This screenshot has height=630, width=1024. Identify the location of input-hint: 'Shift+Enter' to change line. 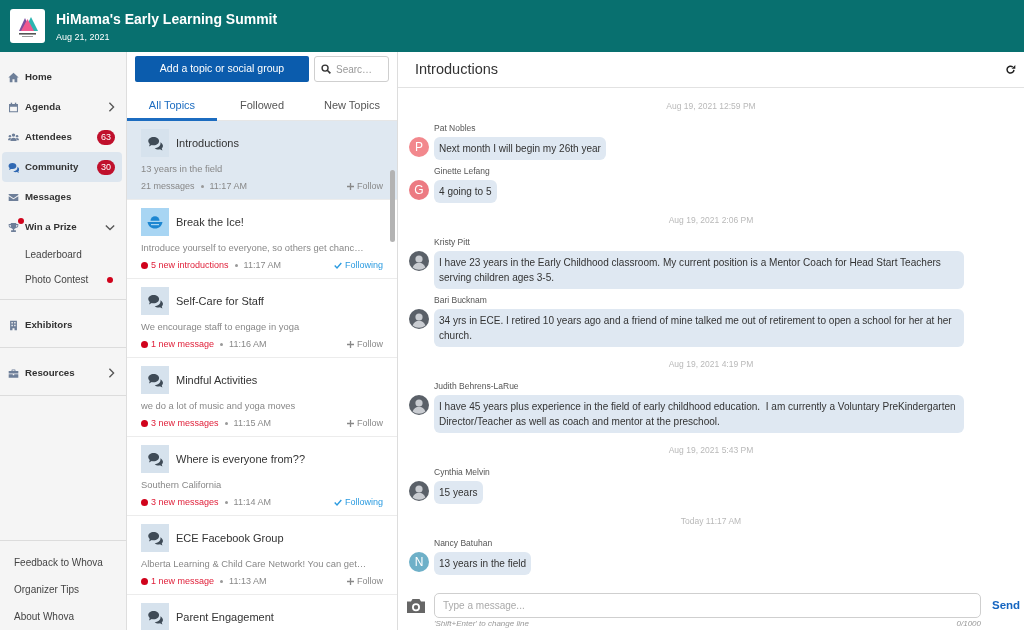
(481, 623).